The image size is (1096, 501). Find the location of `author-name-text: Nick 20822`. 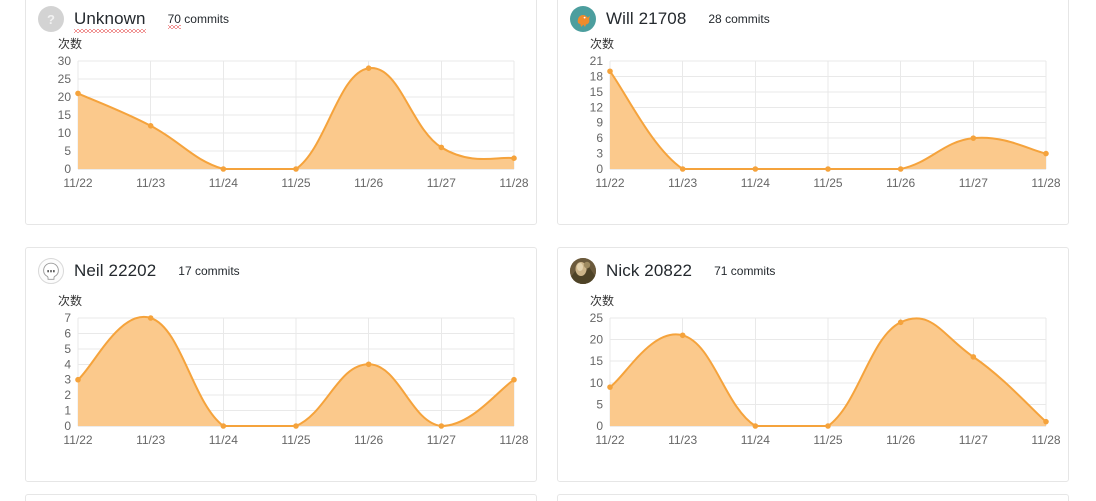

author-name-text: Nick 20822 is located at coordinates (649, 270).